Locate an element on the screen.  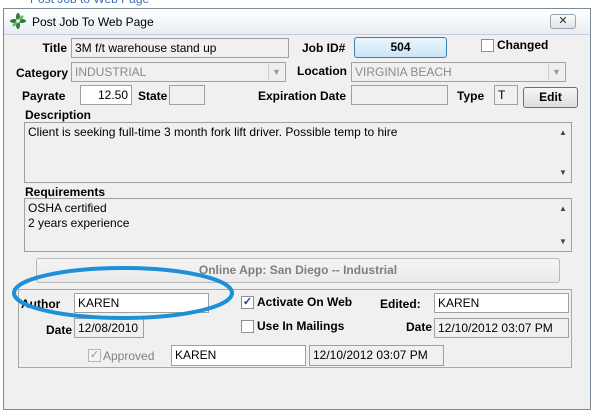
use-in-mailings-checkbox is located at coordinates (247, 326).